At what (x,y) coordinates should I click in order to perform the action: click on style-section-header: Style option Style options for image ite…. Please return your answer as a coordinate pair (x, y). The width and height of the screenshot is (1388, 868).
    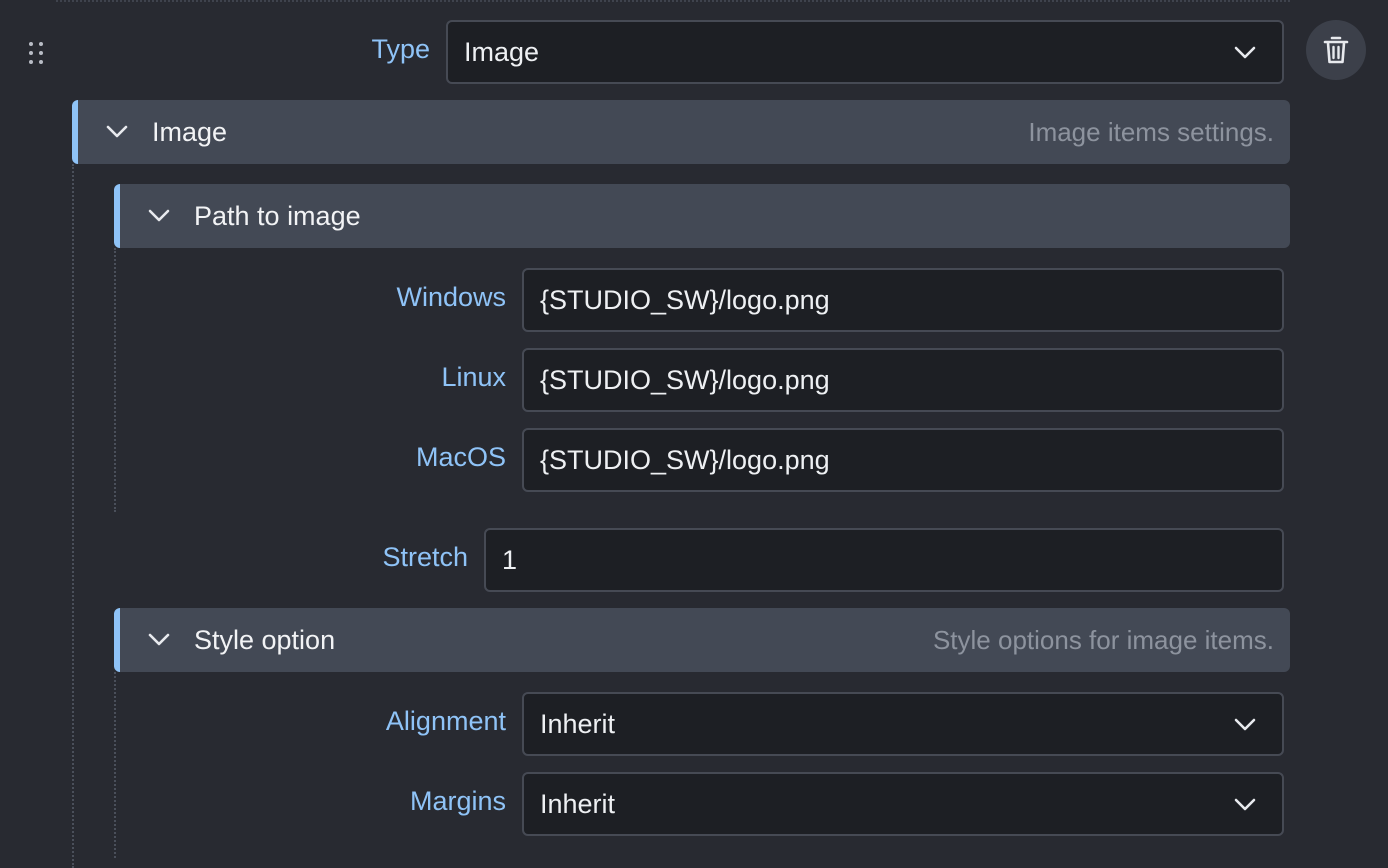
    Looking at the image, I should click on (702, 640).